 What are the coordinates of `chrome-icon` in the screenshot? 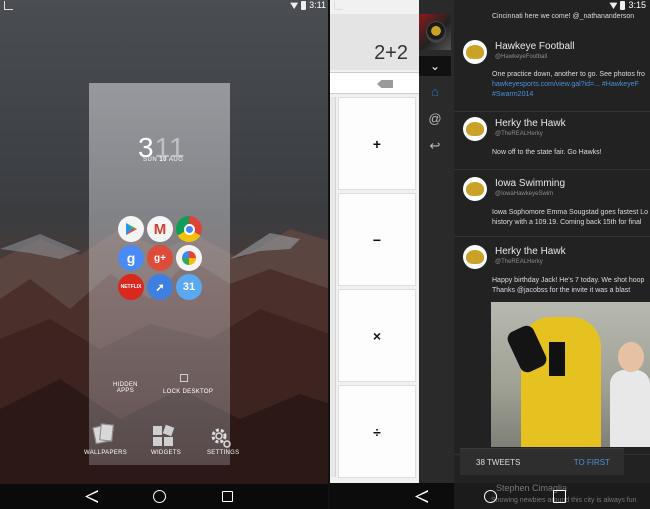 It's located at (189, 229).